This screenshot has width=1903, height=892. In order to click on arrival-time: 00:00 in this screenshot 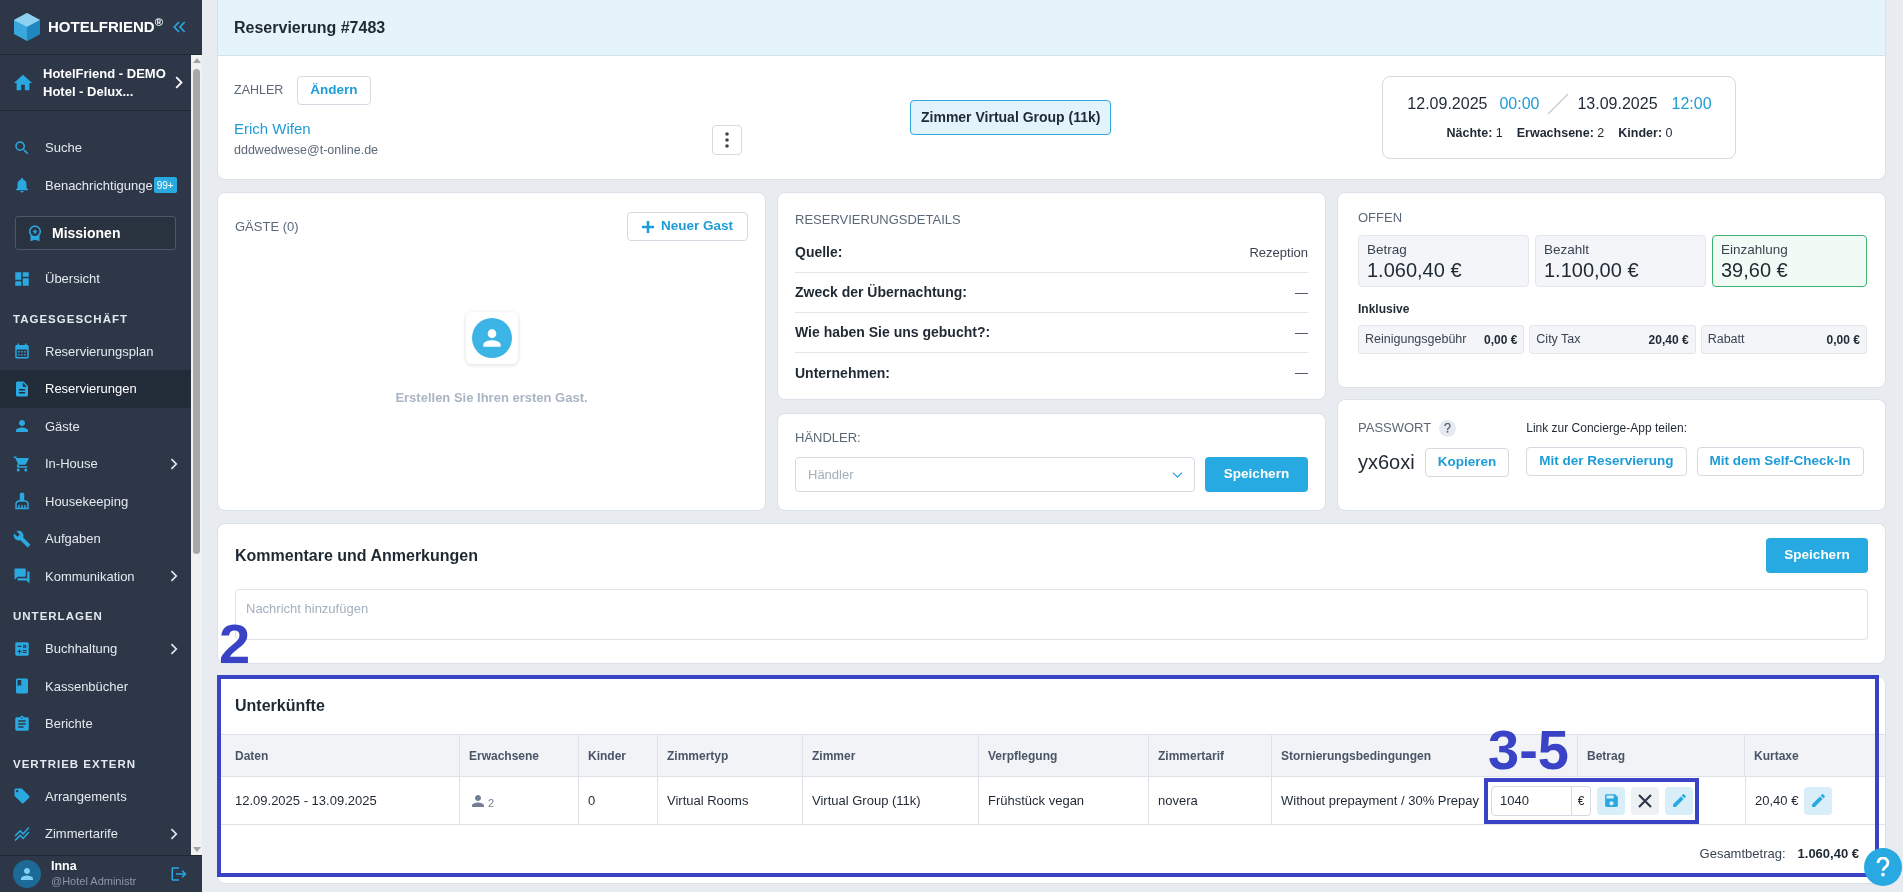, I will do `click(1519, 104)`.